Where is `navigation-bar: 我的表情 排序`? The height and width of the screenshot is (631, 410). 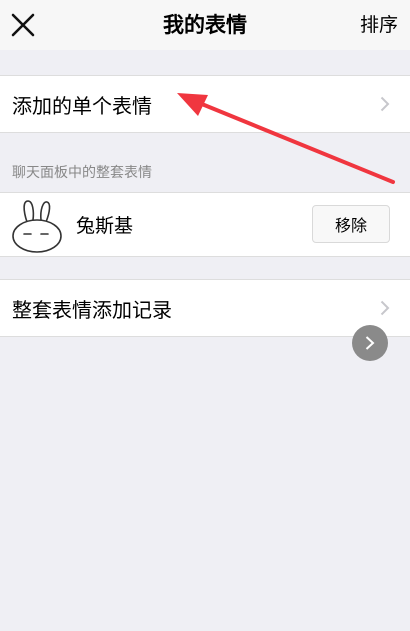 navigation-bar: 我的表情 排序 is located at coordinates (205, 25).